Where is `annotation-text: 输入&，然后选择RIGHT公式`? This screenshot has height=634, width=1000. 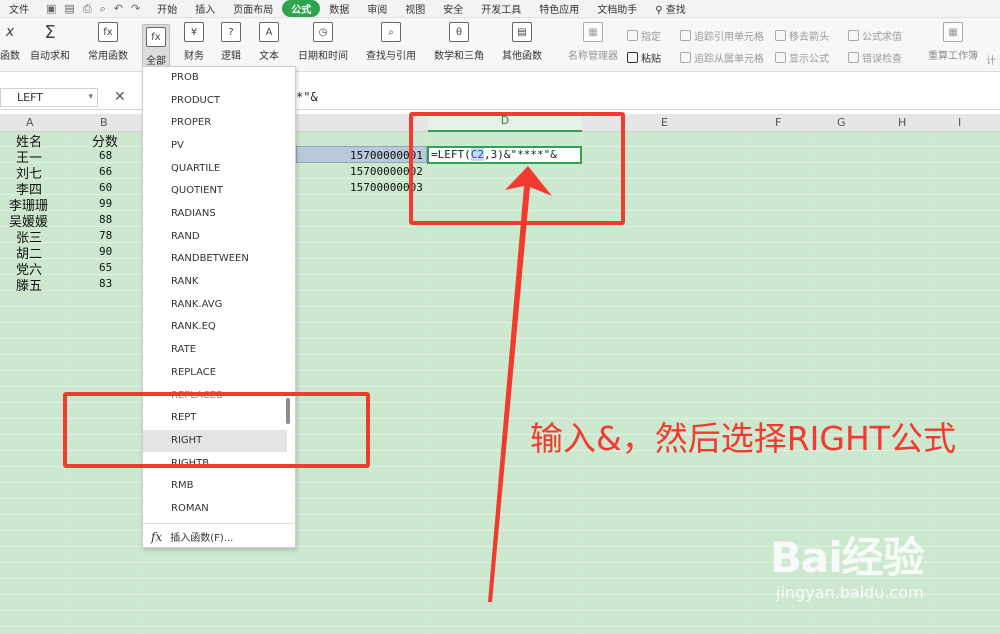
annotation-text: 输入&，然后选择RIGHT公式 is located at coordinates (743, 438).